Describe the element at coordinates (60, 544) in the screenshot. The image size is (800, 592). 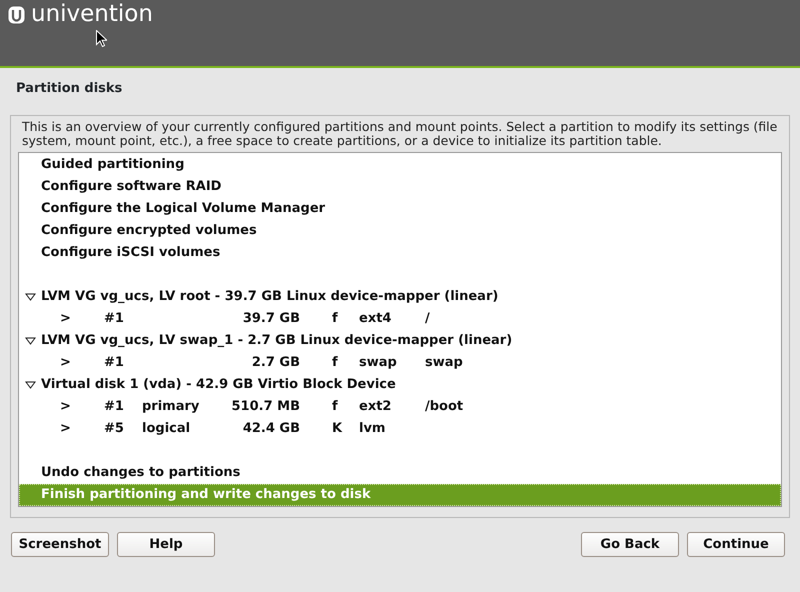
I see `dialog-button: Screenshot` at that location.